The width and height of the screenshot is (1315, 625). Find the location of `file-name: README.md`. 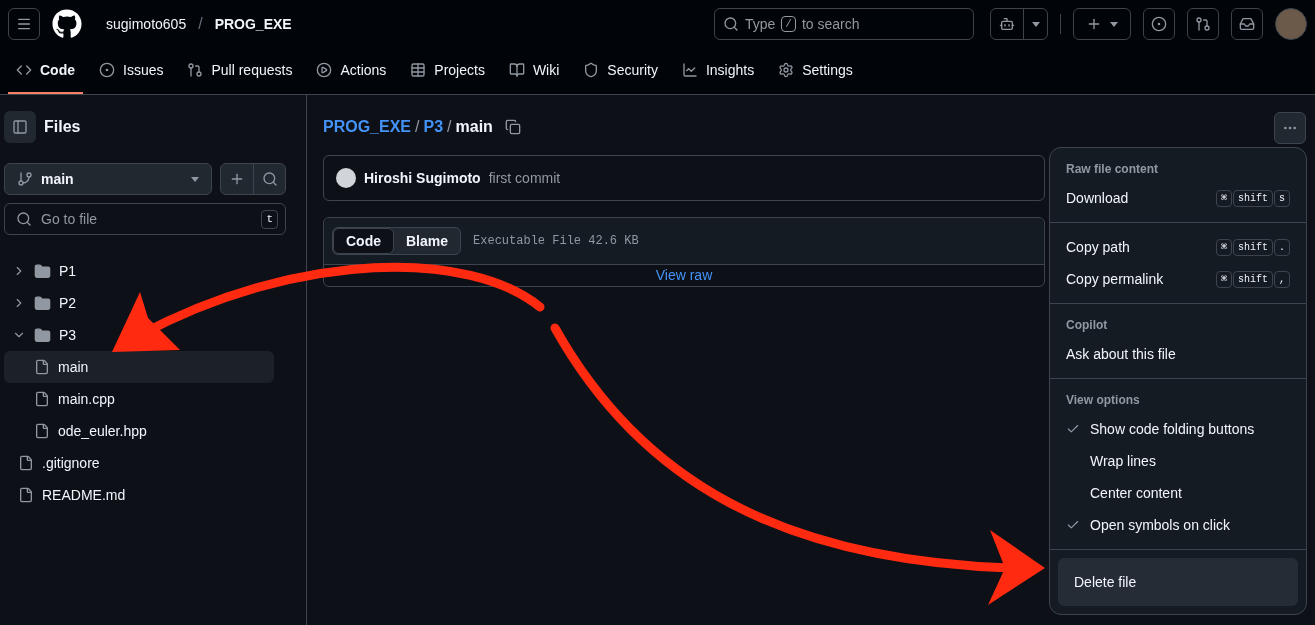

file-name: README.md is located at coordinates (84, 495).